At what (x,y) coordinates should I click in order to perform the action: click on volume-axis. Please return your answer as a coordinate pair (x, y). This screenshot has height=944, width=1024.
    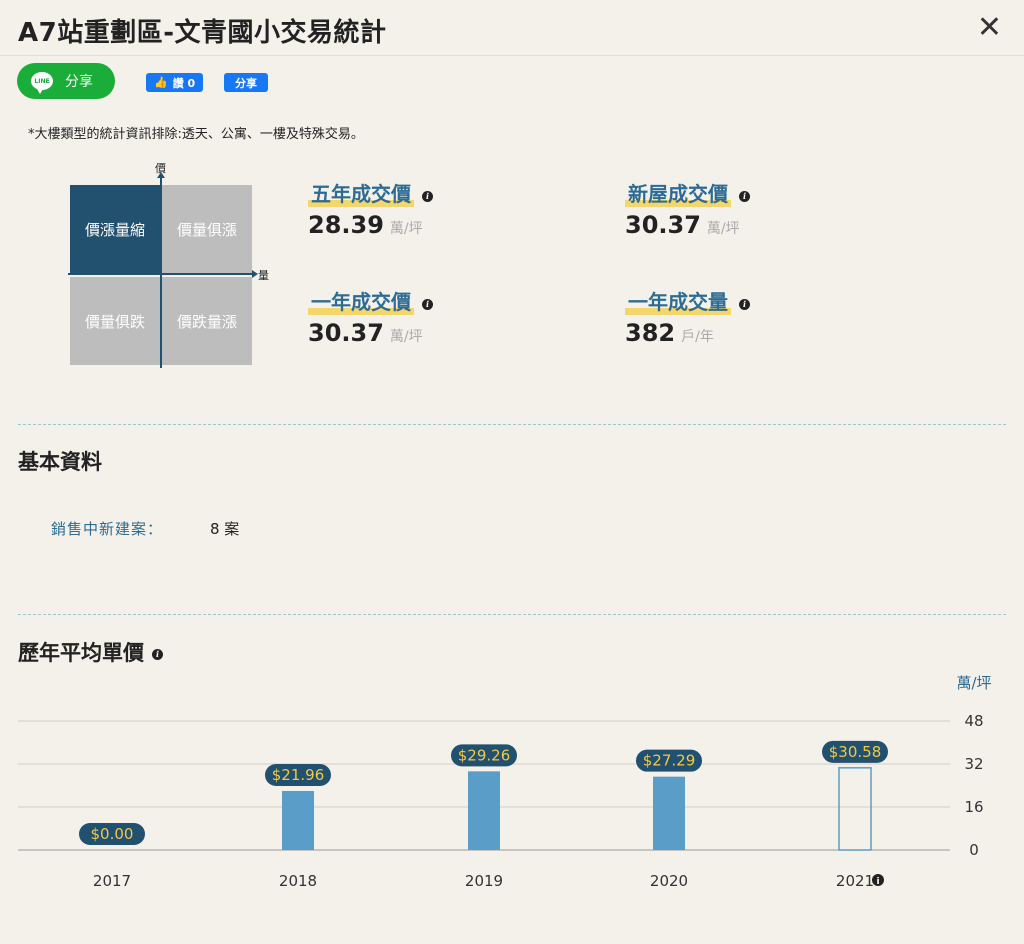
    Looking at the image, I should click on (161, 274).